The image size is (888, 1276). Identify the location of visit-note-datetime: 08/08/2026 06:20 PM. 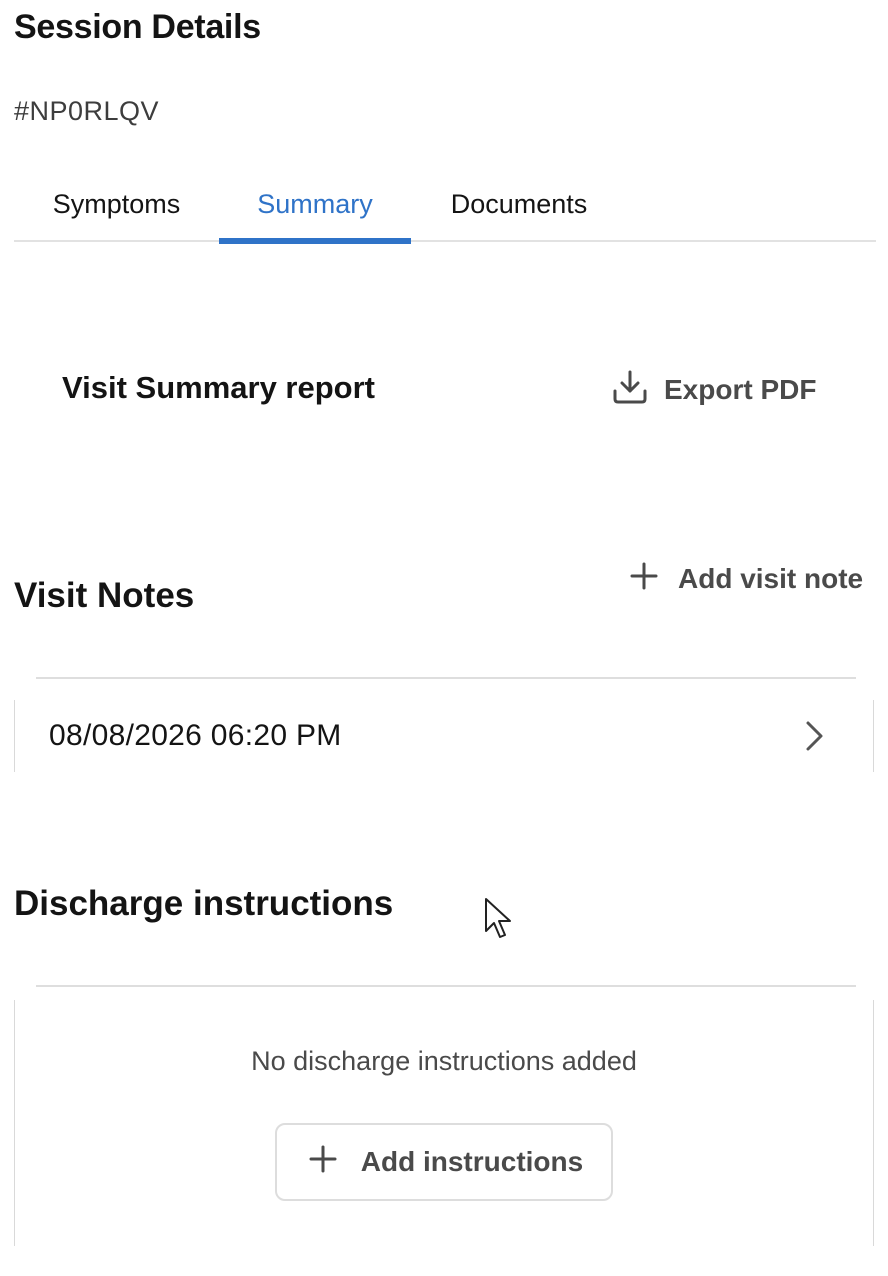
(195, 735).